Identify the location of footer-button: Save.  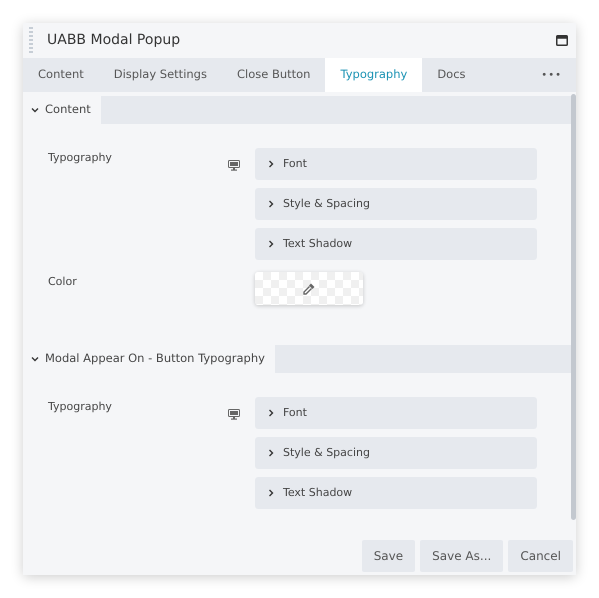
(389, 556).